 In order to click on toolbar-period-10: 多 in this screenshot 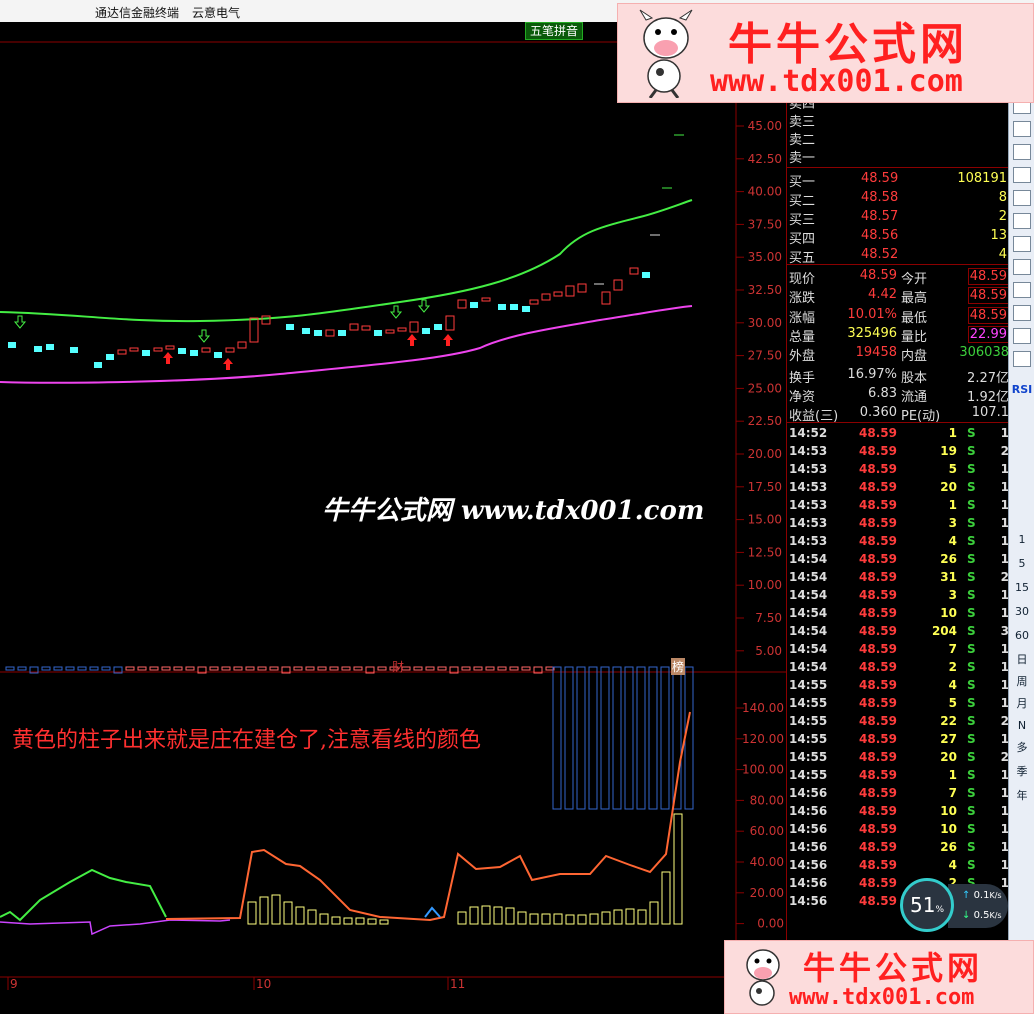, I will do `click(1022, 748)`.